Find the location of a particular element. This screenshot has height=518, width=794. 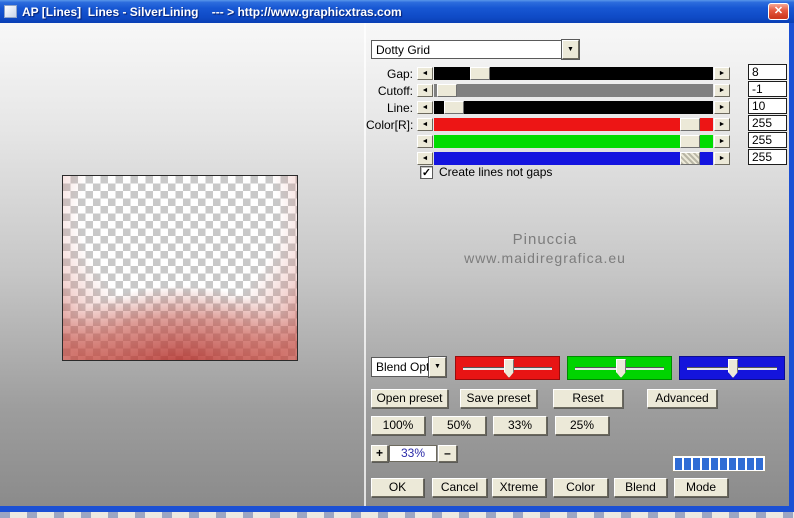

zoom-level-value: 33% is located at coordinates (413, 453).